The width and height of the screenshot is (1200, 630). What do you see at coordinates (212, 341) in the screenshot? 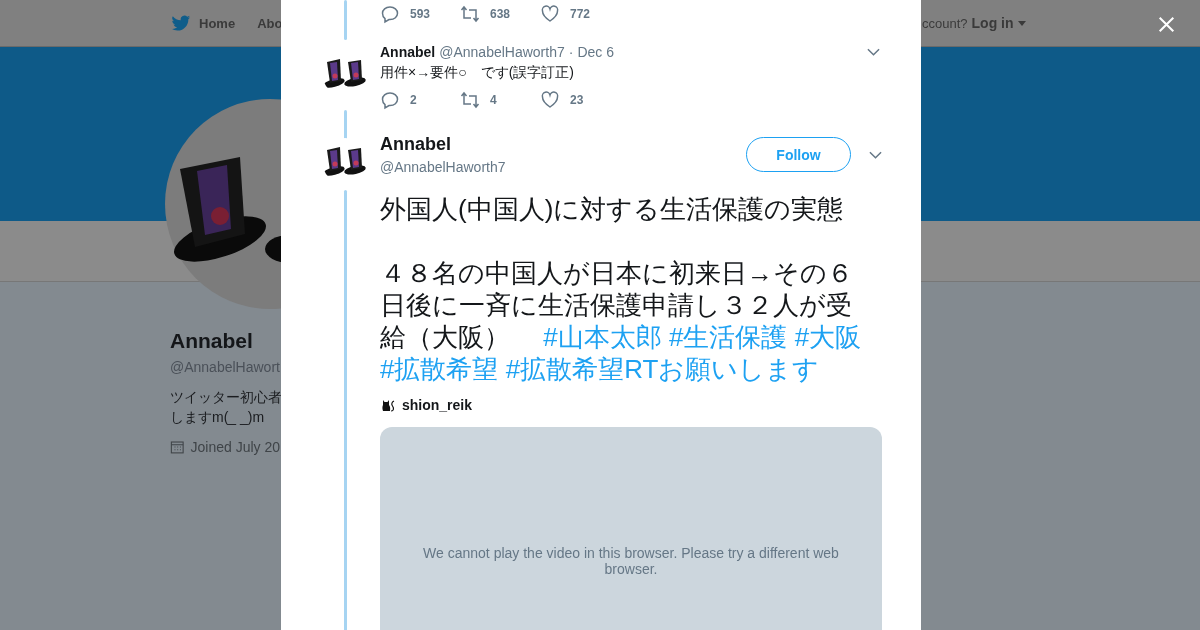
I see `profile-name: Annabel` at bounding box center [212, 341].